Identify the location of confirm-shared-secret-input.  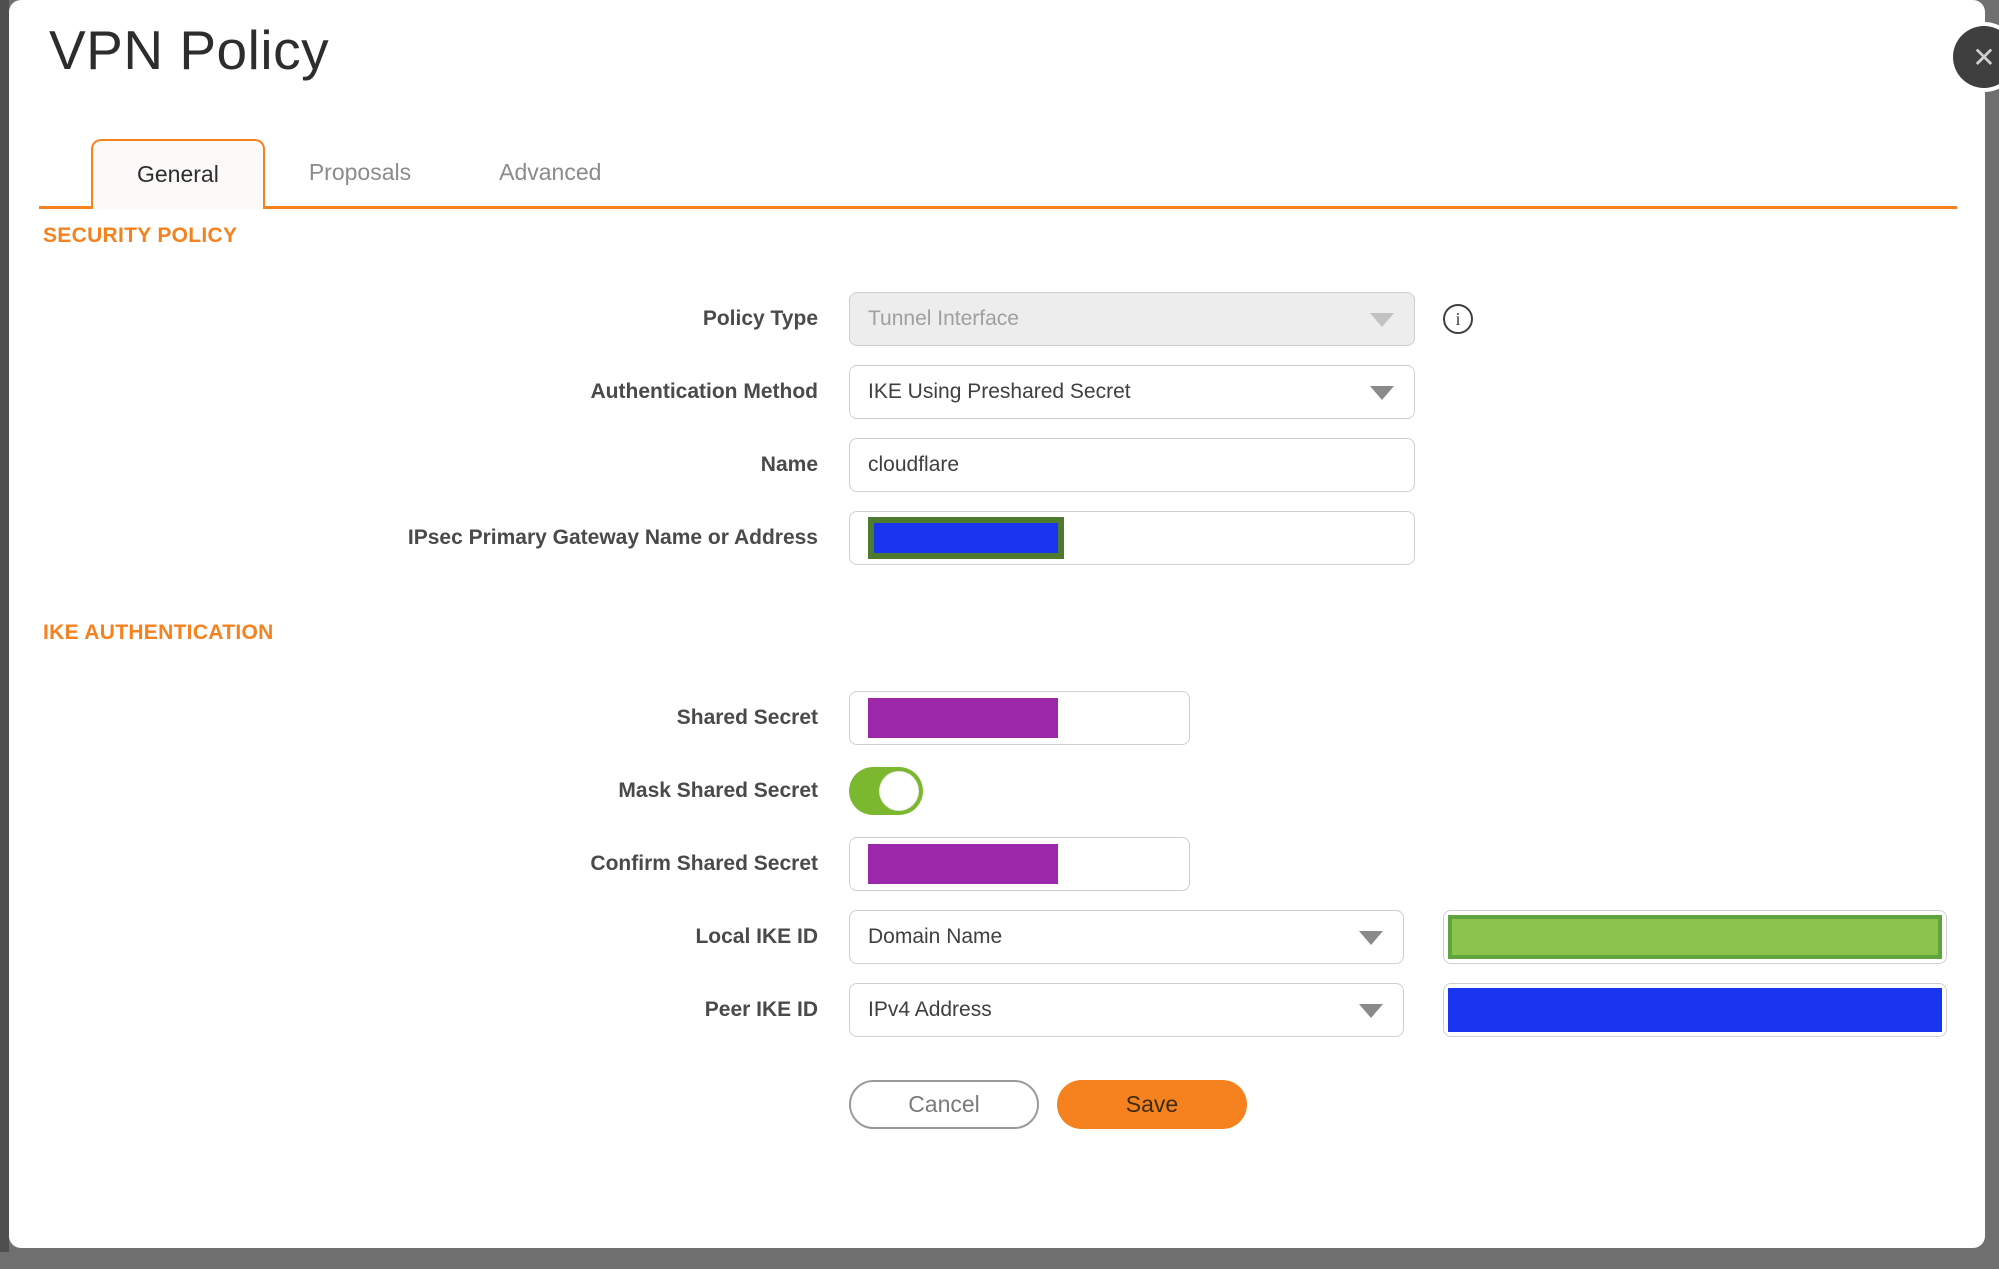
(1019, 864).